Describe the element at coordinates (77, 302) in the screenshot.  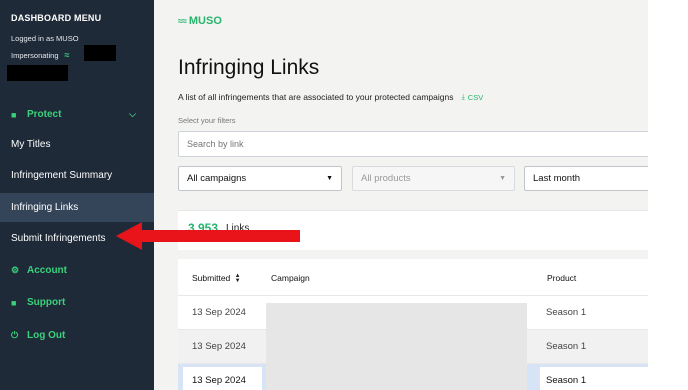
I see `sidebar-item-support: ■ Support` at that location.